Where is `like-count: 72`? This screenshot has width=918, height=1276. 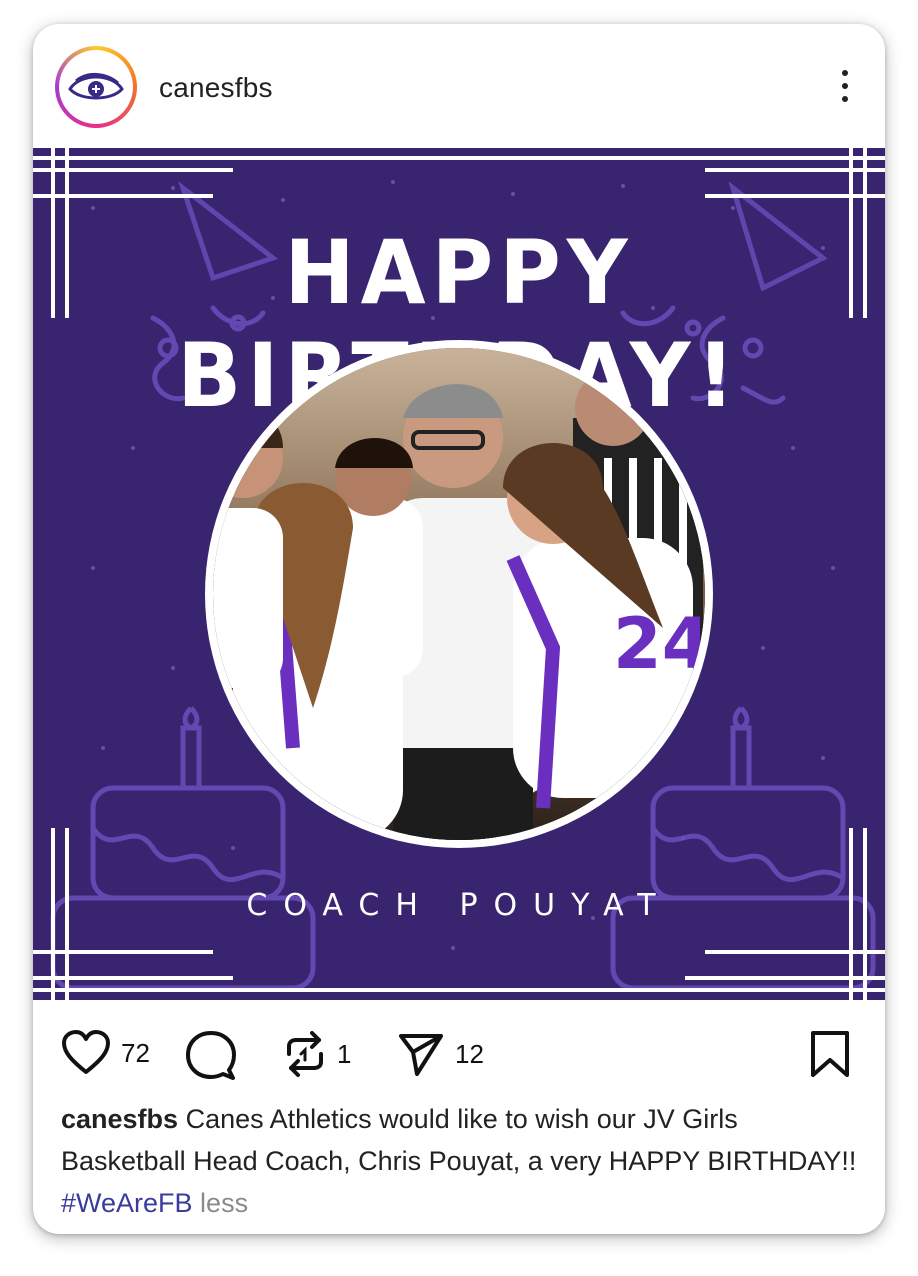 like-count: 72 is located at coordinates (135, 1052).